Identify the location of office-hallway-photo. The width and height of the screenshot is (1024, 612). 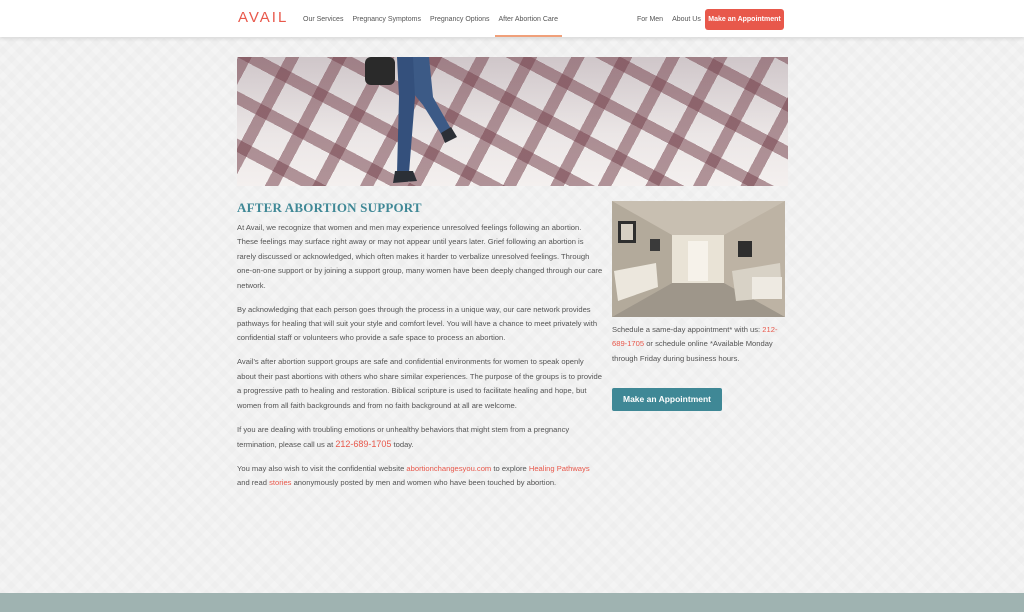
(698, 259).